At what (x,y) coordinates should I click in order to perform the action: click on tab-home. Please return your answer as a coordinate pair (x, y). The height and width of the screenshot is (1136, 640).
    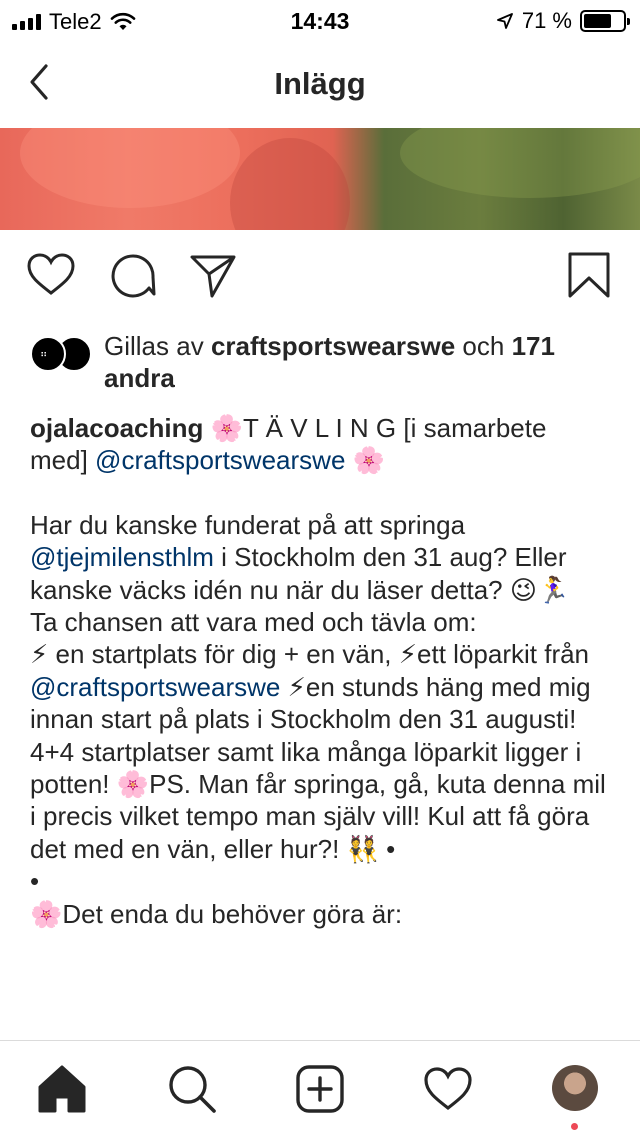
    Looking at the image, I should click on (62, 1089).